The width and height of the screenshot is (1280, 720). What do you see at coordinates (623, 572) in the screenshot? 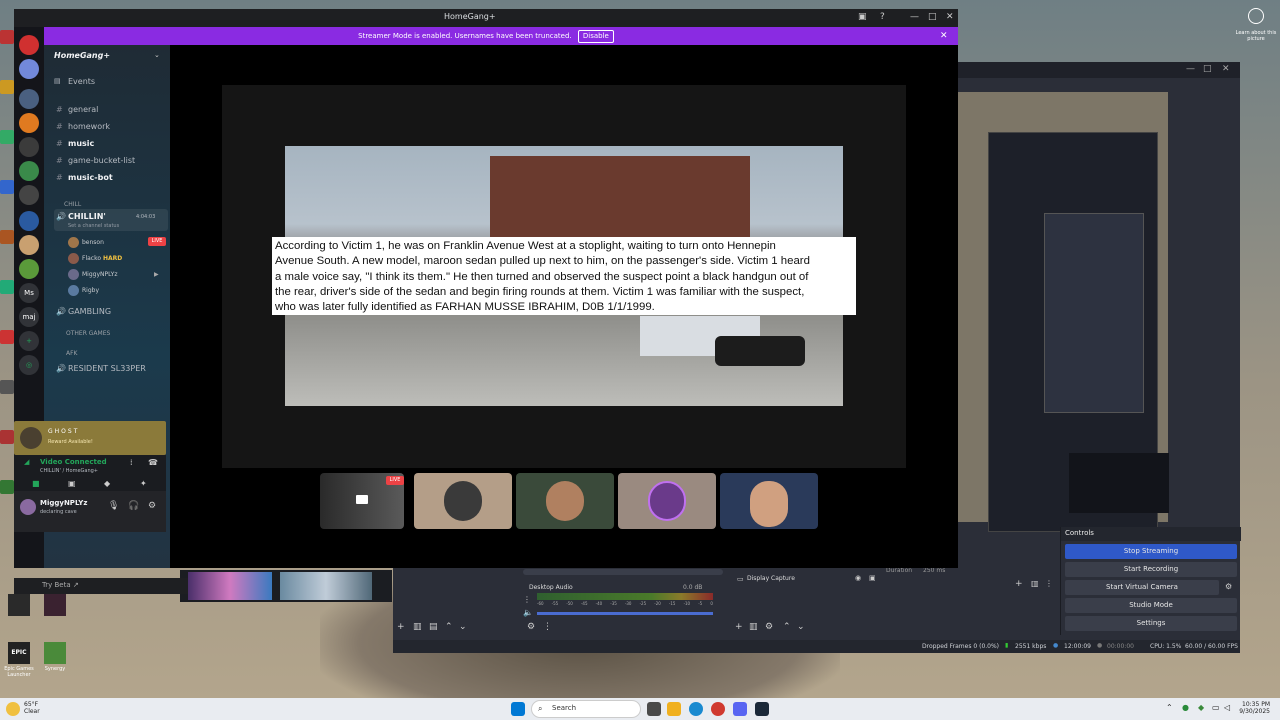
I see `volume-slider` at bounding box center [623, 572].